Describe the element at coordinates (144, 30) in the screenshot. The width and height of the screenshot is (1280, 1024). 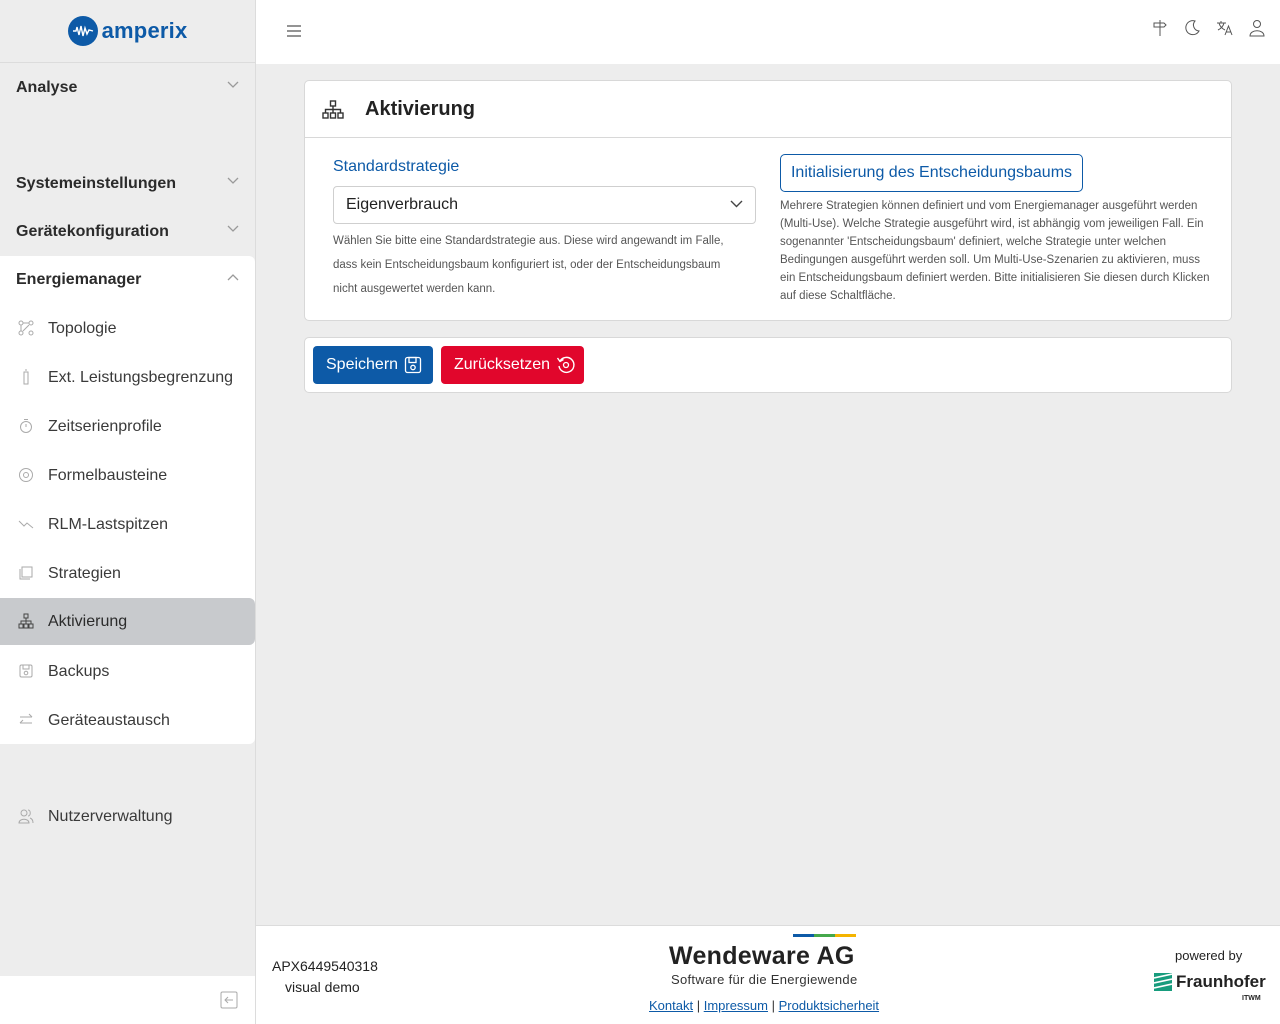
I see `app-logo-text: amperix` at that location.